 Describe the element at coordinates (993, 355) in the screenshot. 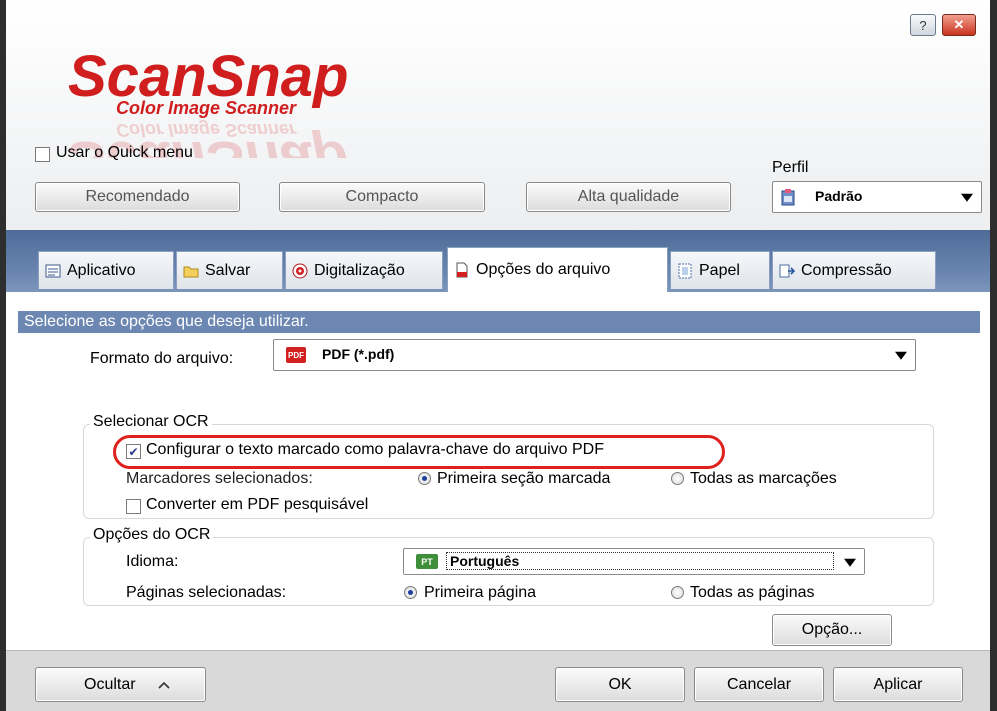

I see `window-frame-right` at that location.